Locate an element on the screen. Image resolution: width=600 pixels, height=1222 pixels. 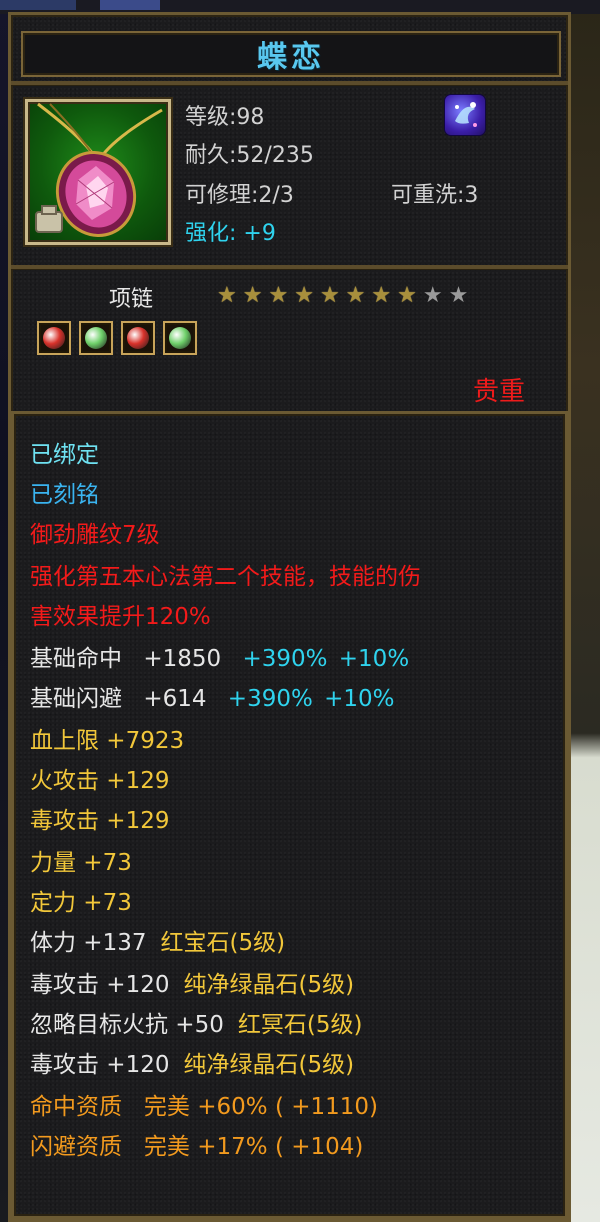
item-enhance: 强化: +9 is located at coordinates (230, 231).